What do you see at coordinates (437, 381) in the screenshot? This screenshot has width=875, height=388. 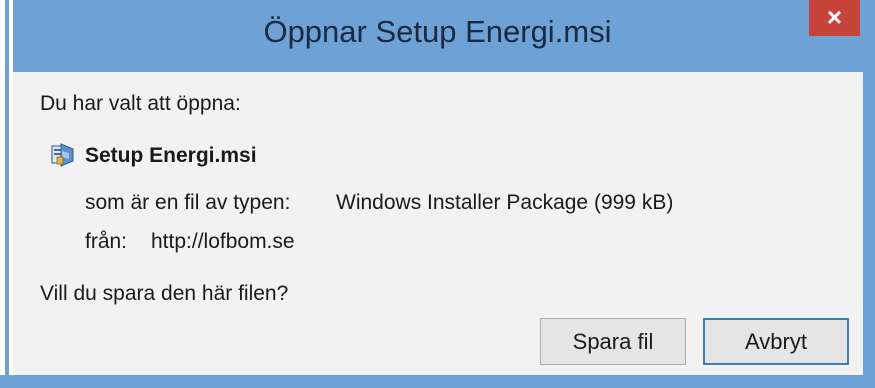 I see `window-border-bottom` at bounding box center [437, 381].